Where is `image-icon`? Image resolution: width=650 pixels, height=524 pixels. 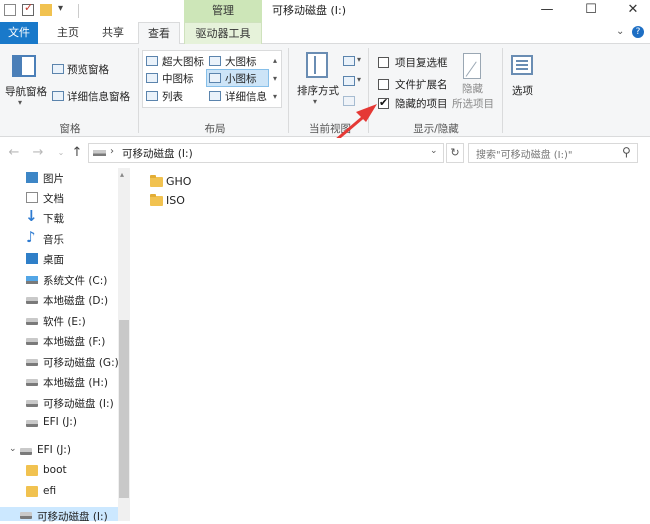
image-icon is located at coordinates (32, 177).